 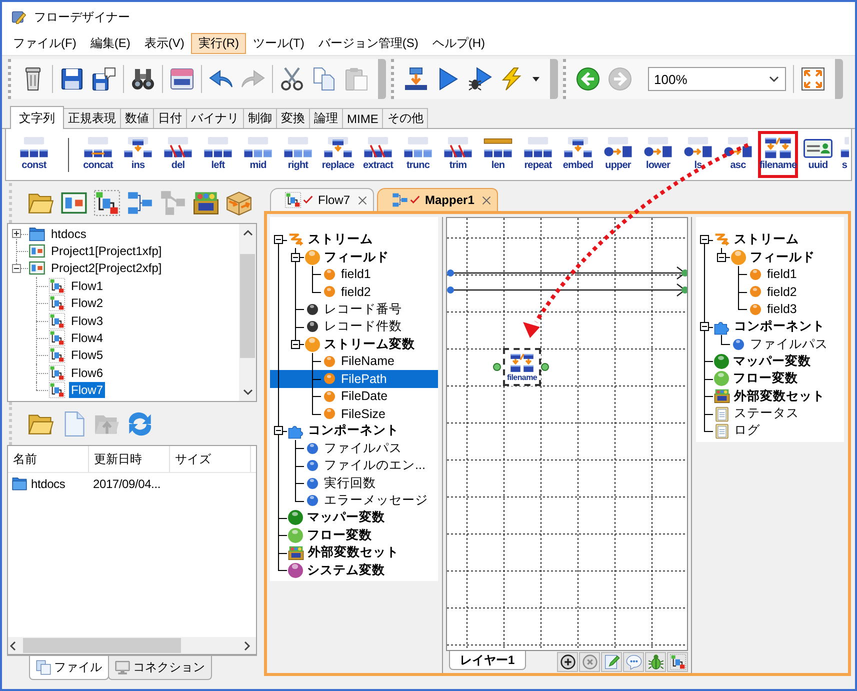 What do you see at coordinates (164, 43) in the screenshot?
I see `menu-item: 表示(V)` at bounding box center [164, 43].